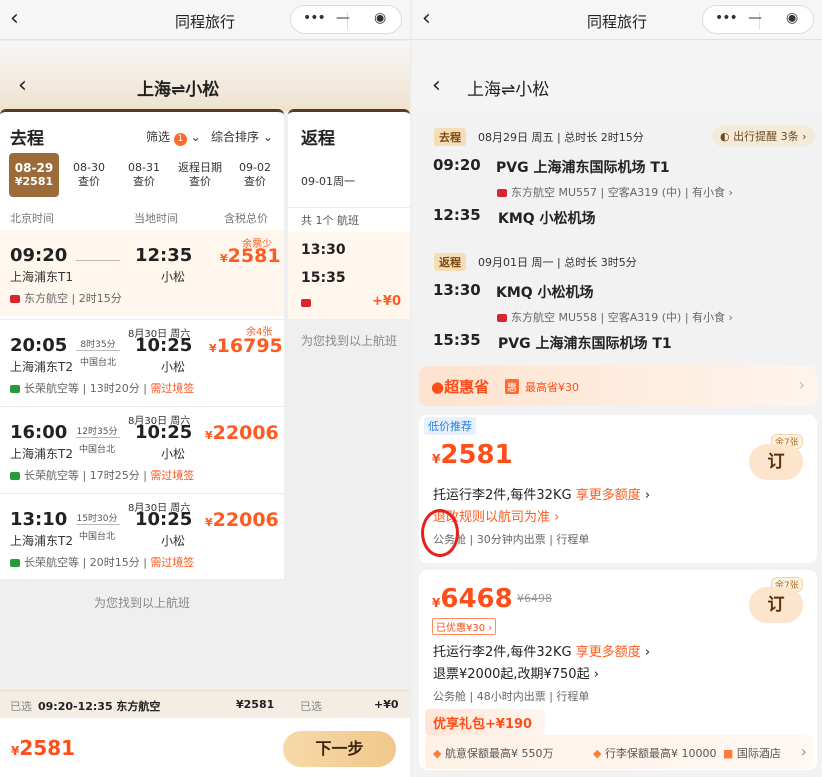 The image size is (822, 777). I want to click on offer2-baggage: 托运行李2件,每件32KG 享更多额度 ›, so click(541, 650).